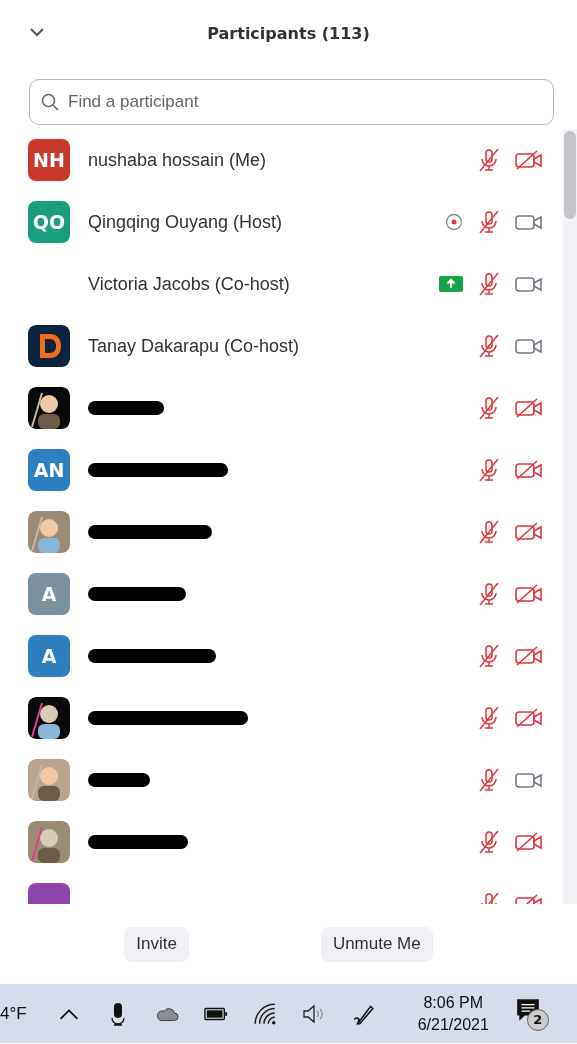 This screenshot has height=1044, width=577. Describe the element at coordinates (288, 33) in the screenshot. I see `panel-title: Participants (113)` at that location.